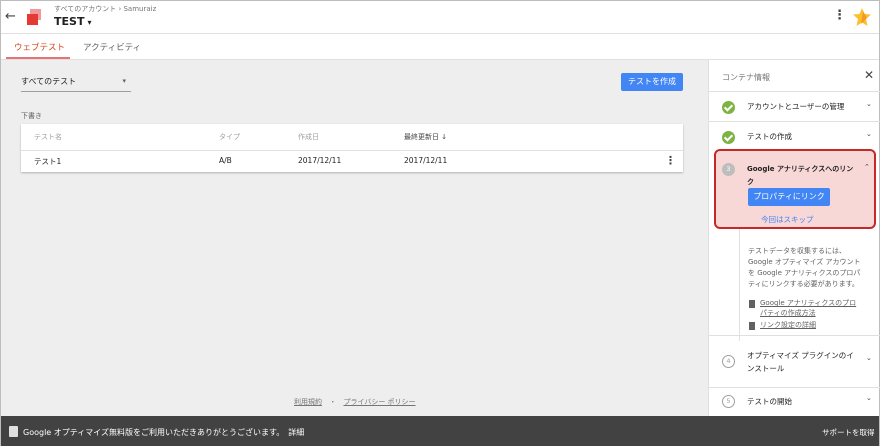  I want to click on step-install-plugin: 4 オプティマイズ プラグインのインストール ⌄, so click(794, 361).